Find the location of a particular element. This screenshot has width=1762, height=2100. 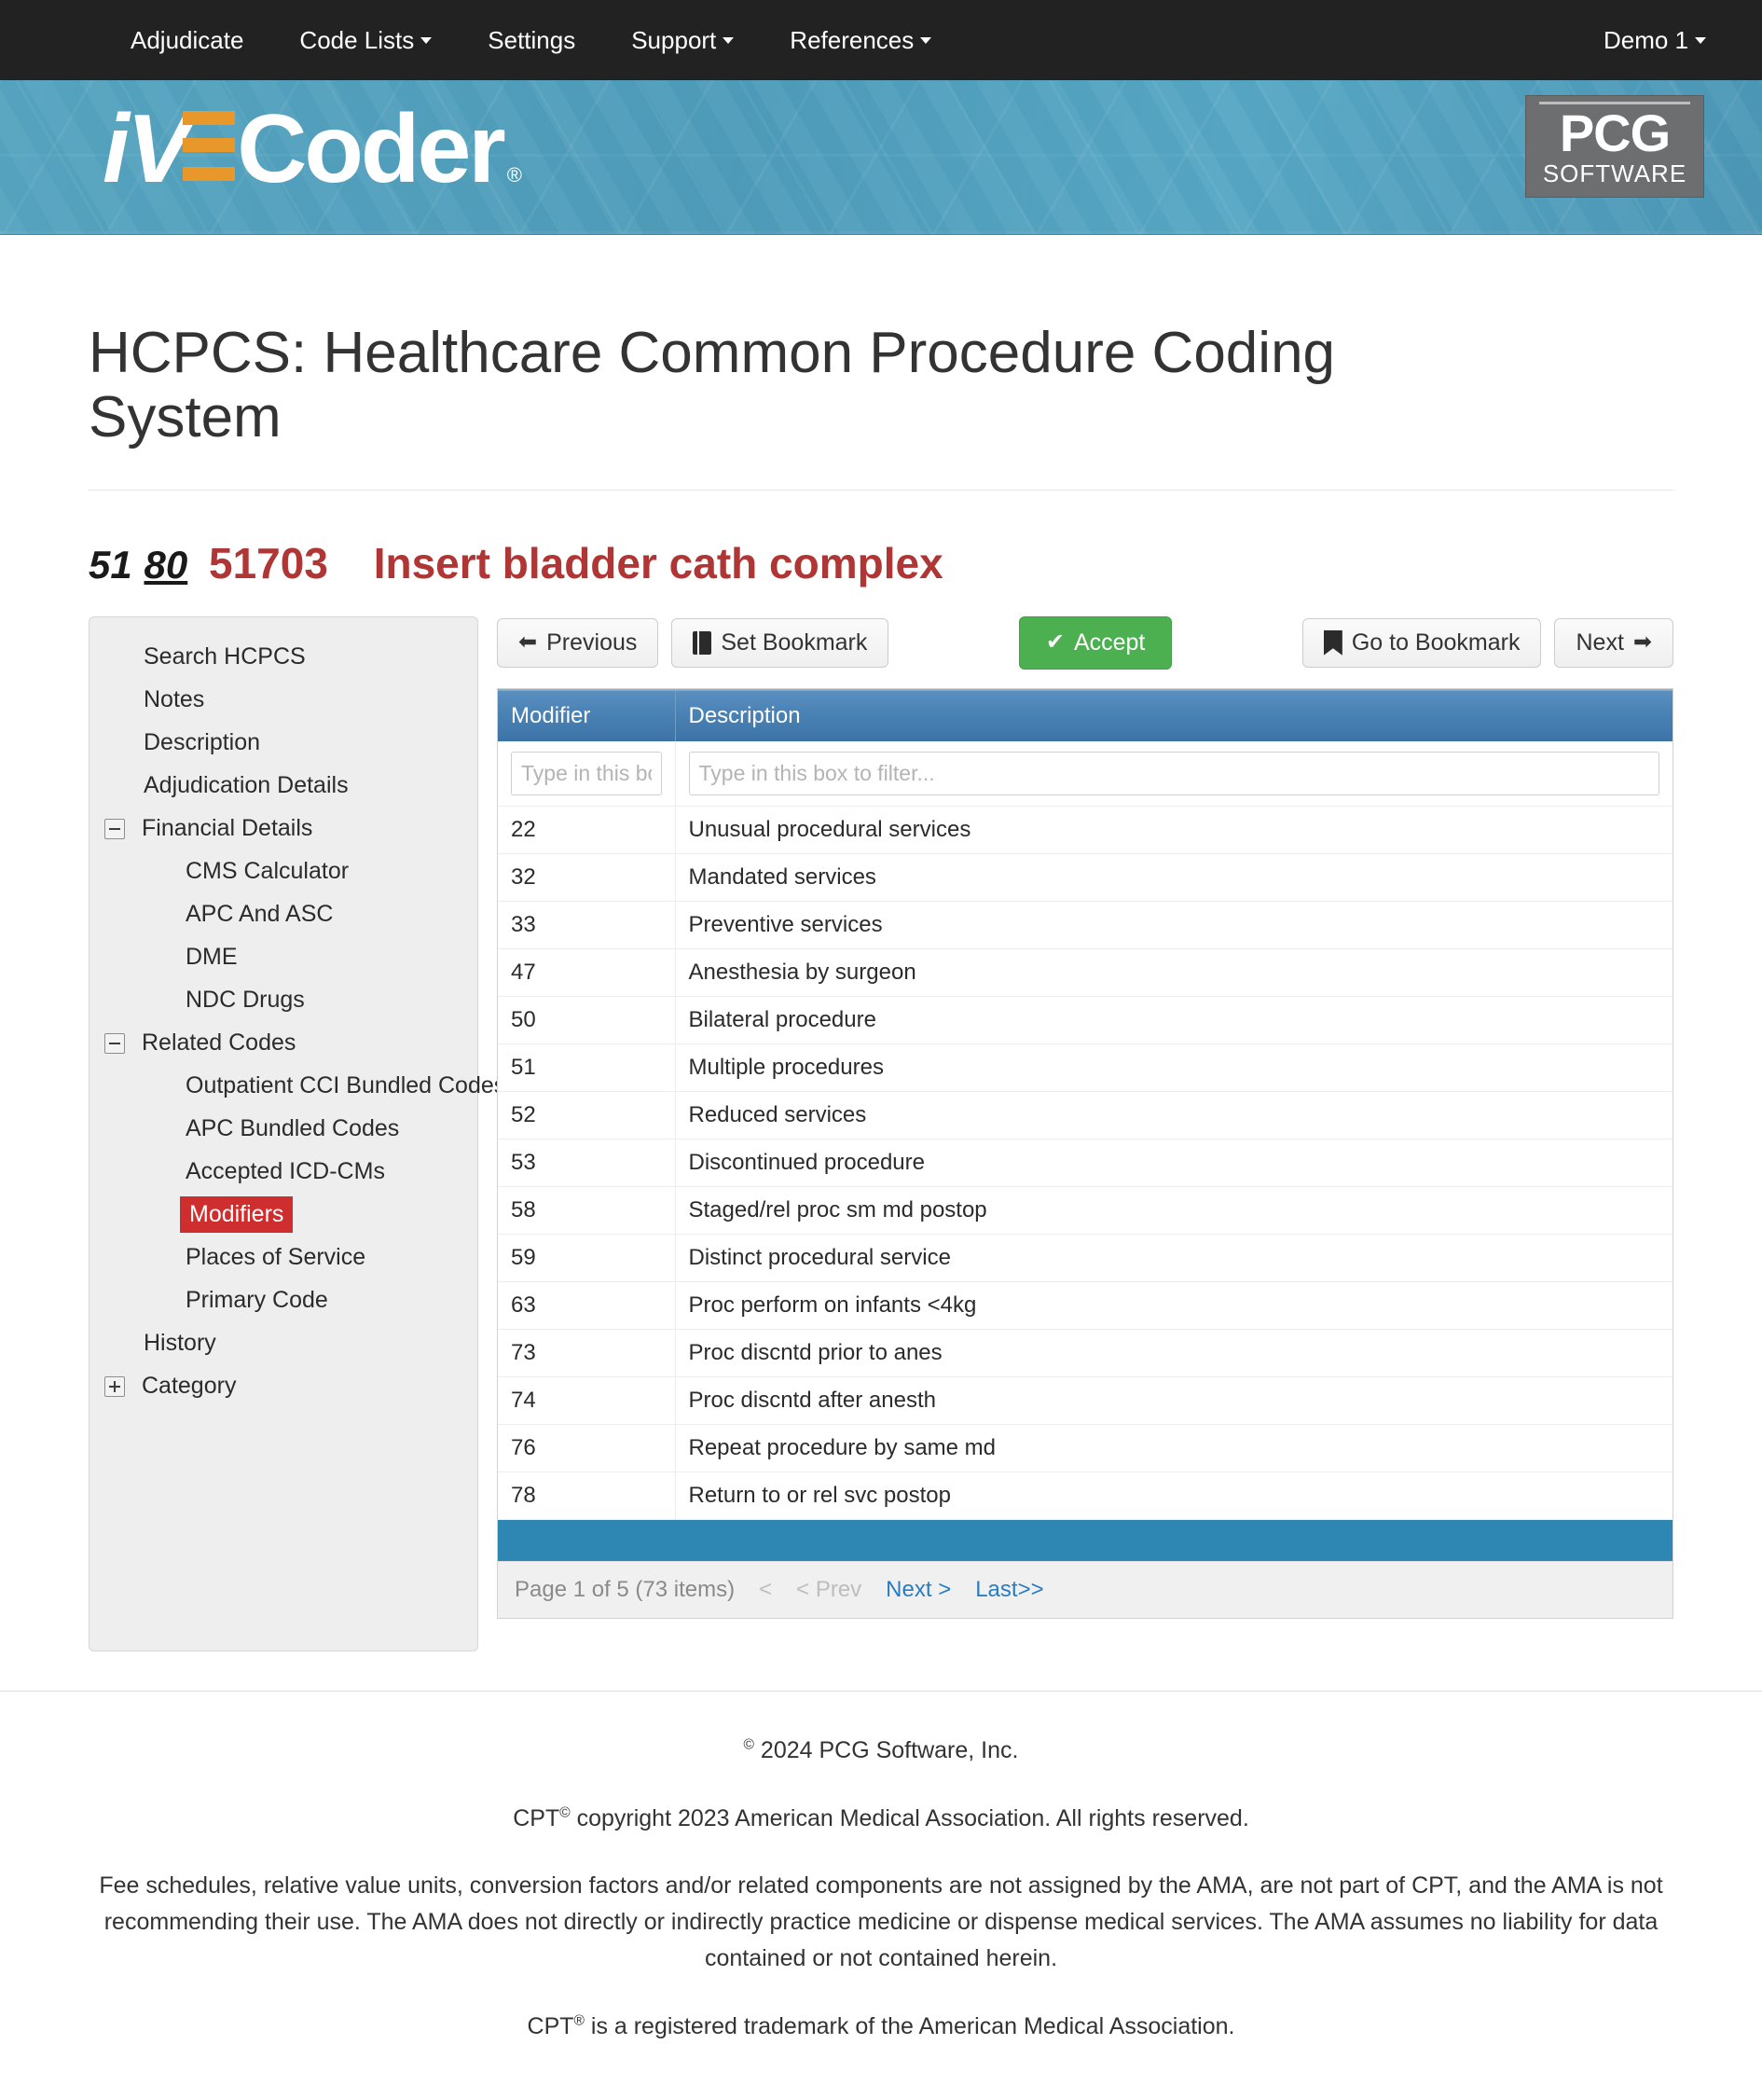

description-filter-input is located at coordinates (1173, 773).